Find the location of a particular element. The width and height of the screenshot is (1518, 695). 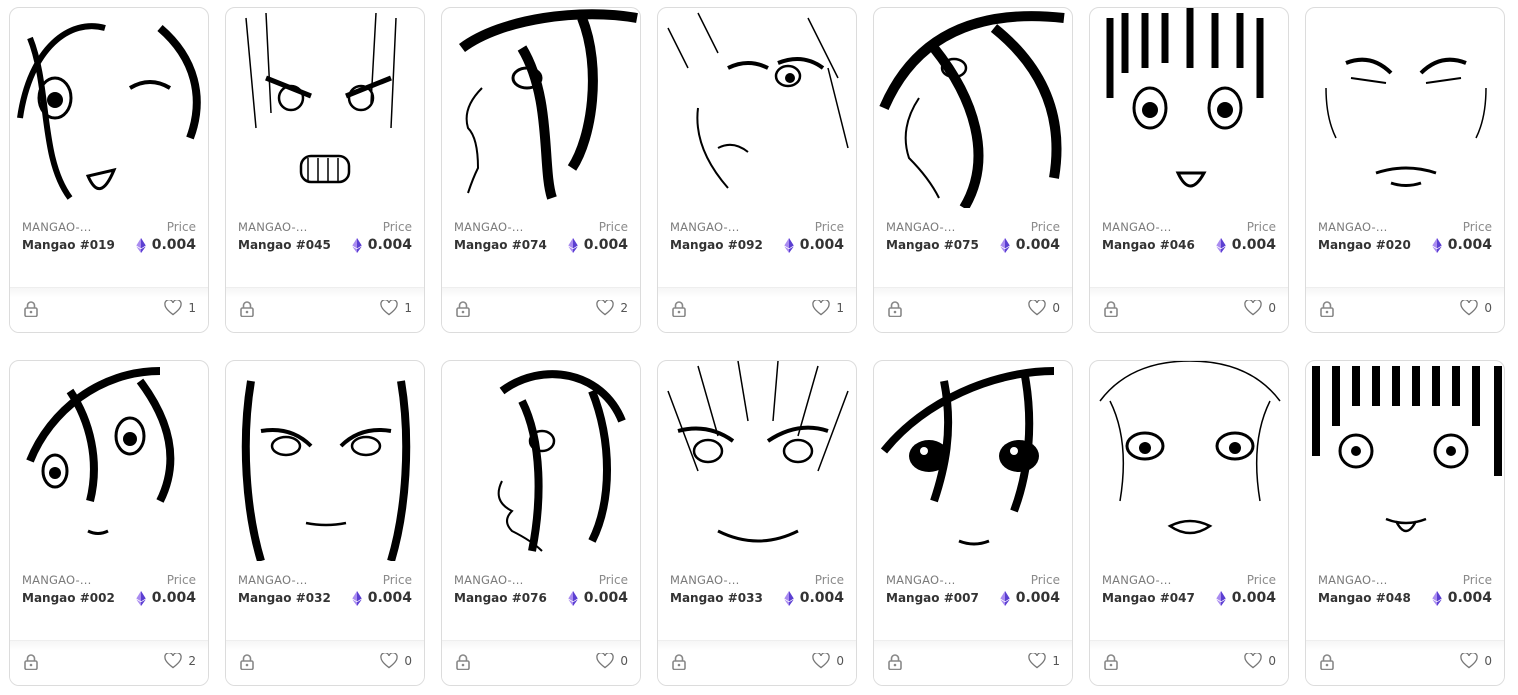

nft-card: MANGAO-... Mangao #032 Price 0.004 0 is located at coordinates (325, 523).